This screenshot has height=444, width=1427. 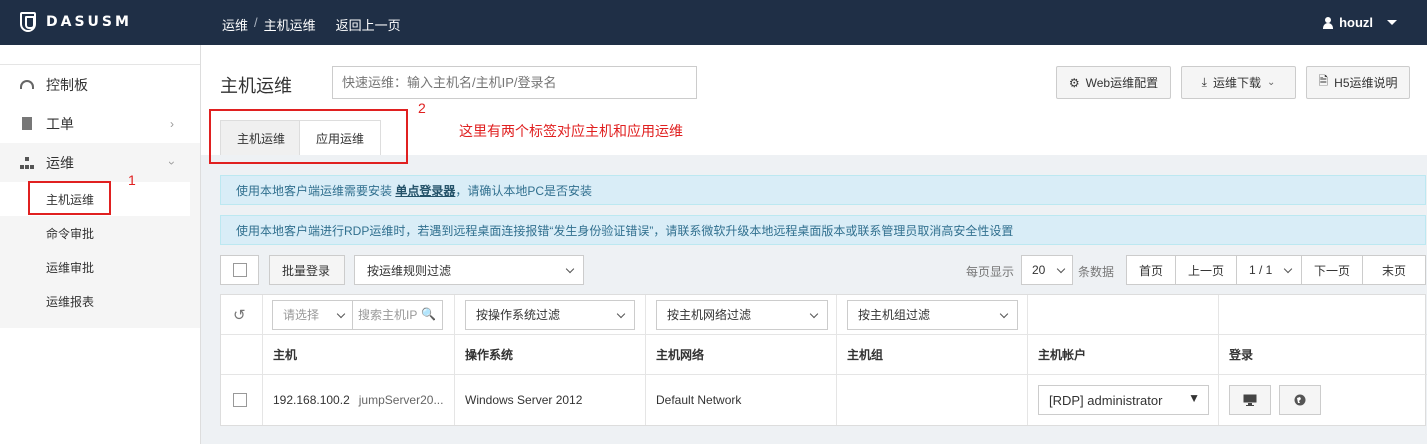 What do you see at coordinates (428, 314) in the screenshot?
I see `search-icon: 🔍` at bounding box center [428, 314].